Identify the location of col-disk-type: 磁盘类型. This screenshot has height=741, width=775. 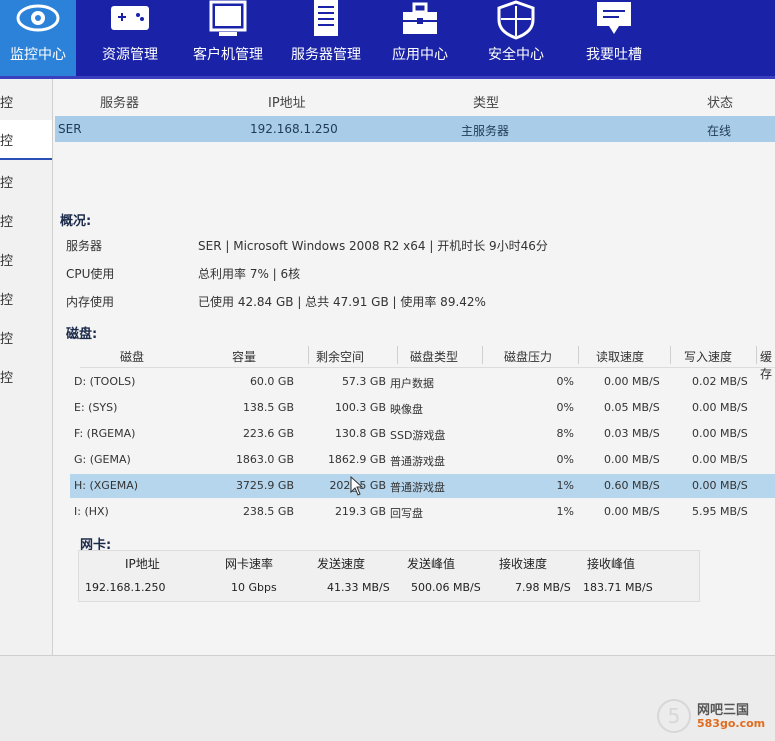
(434, 356).